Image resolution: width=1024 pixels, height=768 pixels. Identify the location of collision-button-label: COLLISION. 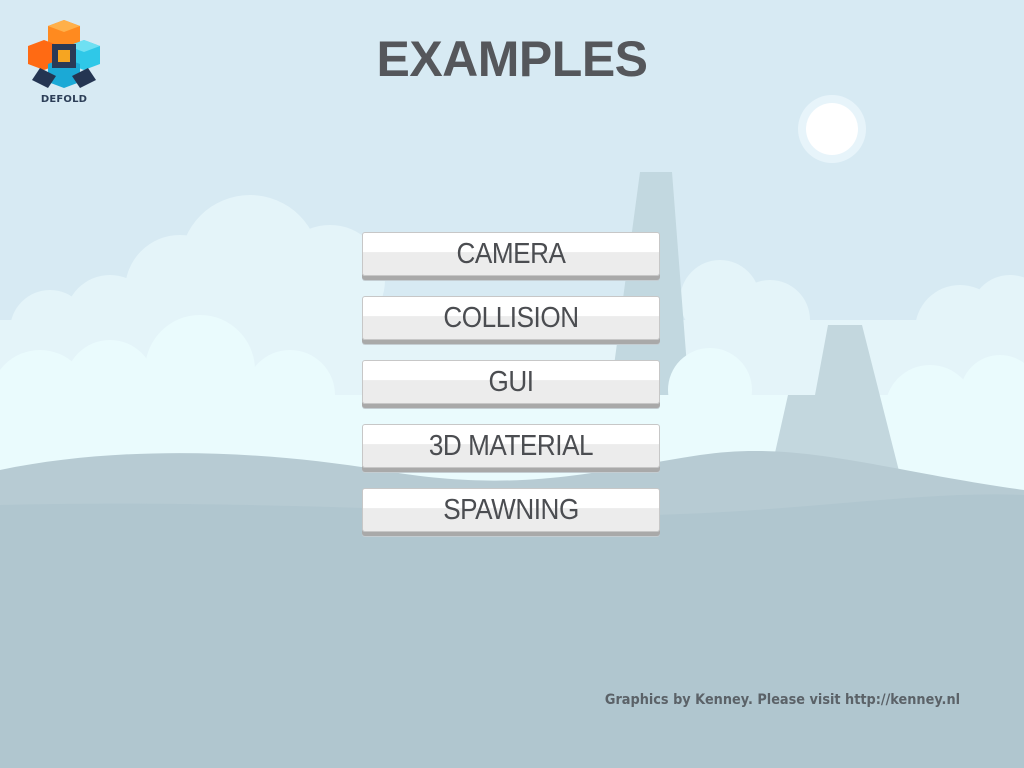
(511, 318).